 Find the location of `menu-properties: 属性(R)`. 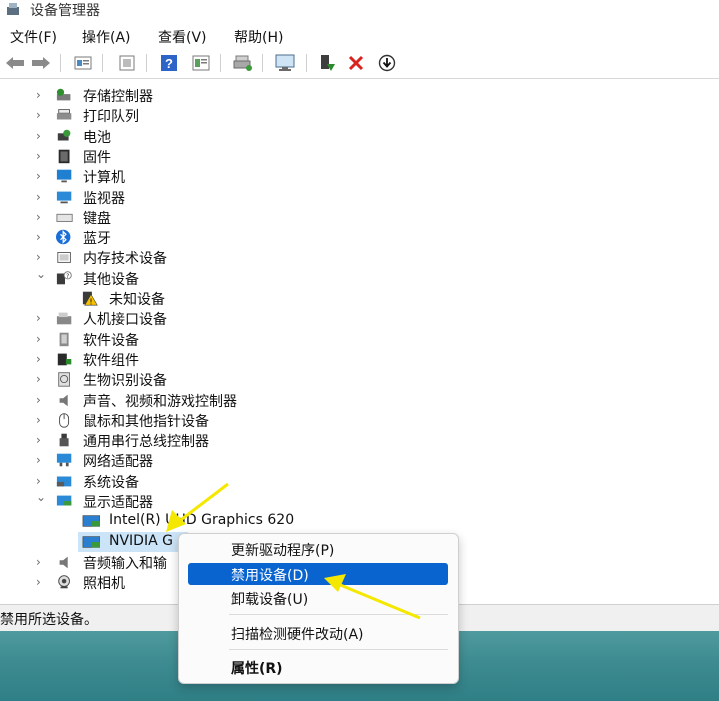

menu-properties: 属性(R) is located at coordinates (318, 667).